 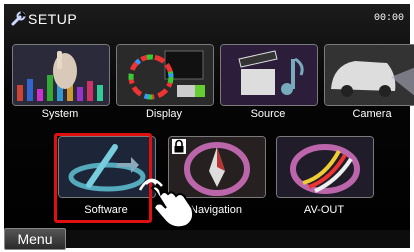 I want to click on system-icon, so click(x=61, y=75).